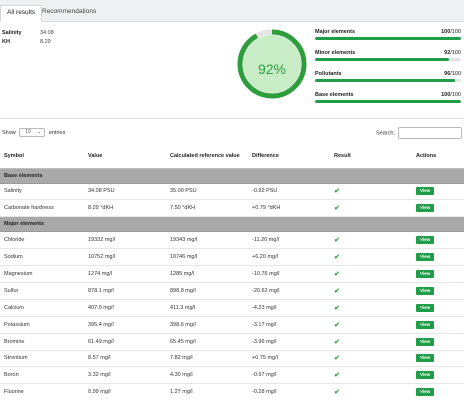 The height and width of the screenshot is (400, 464). Describe the element at coordinates (42, 359) in the screenshot. I see `cell-symbol: Strontium` at that location.